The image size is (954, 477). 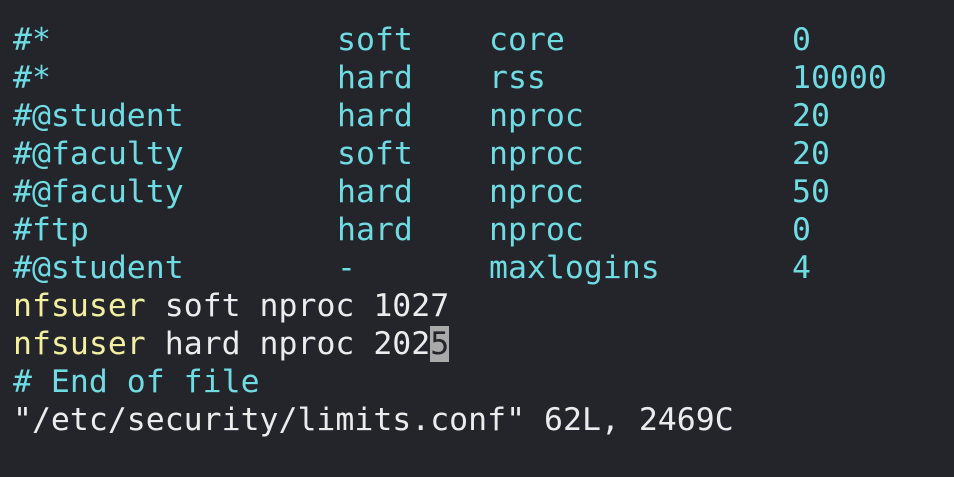 I want to click on domain-cell: #ftp, so click(x=51, y=230).